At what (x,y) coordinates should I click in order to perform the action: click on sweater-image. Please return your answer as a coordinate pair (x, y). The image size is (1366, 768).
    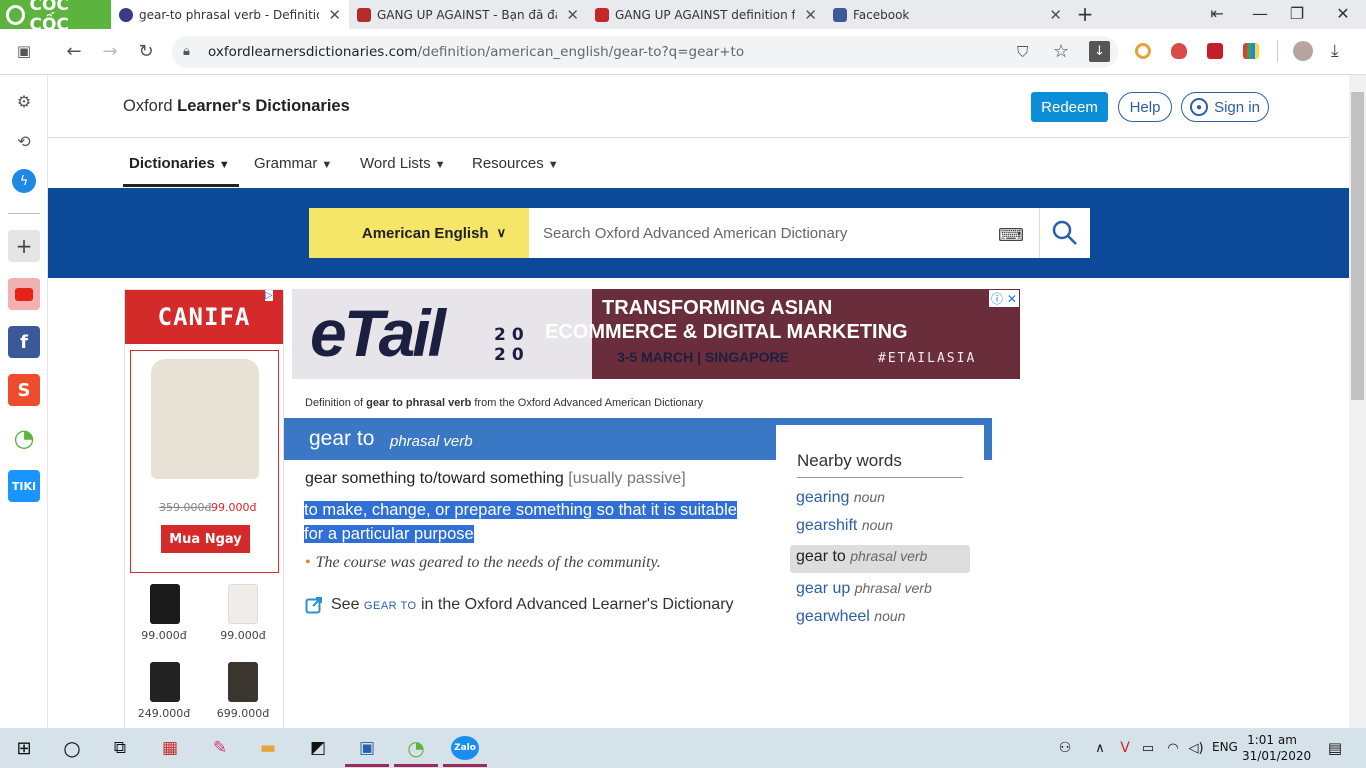
    Looking at the image, I should click on (205, 419).